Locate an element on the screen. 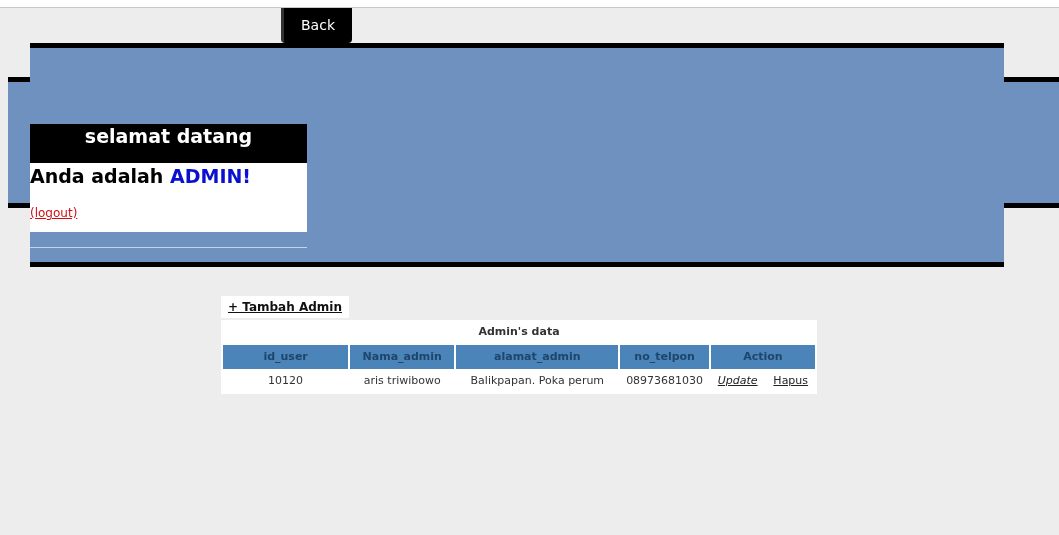  column-header: alamat_admin is located at coordinates (537, 357).